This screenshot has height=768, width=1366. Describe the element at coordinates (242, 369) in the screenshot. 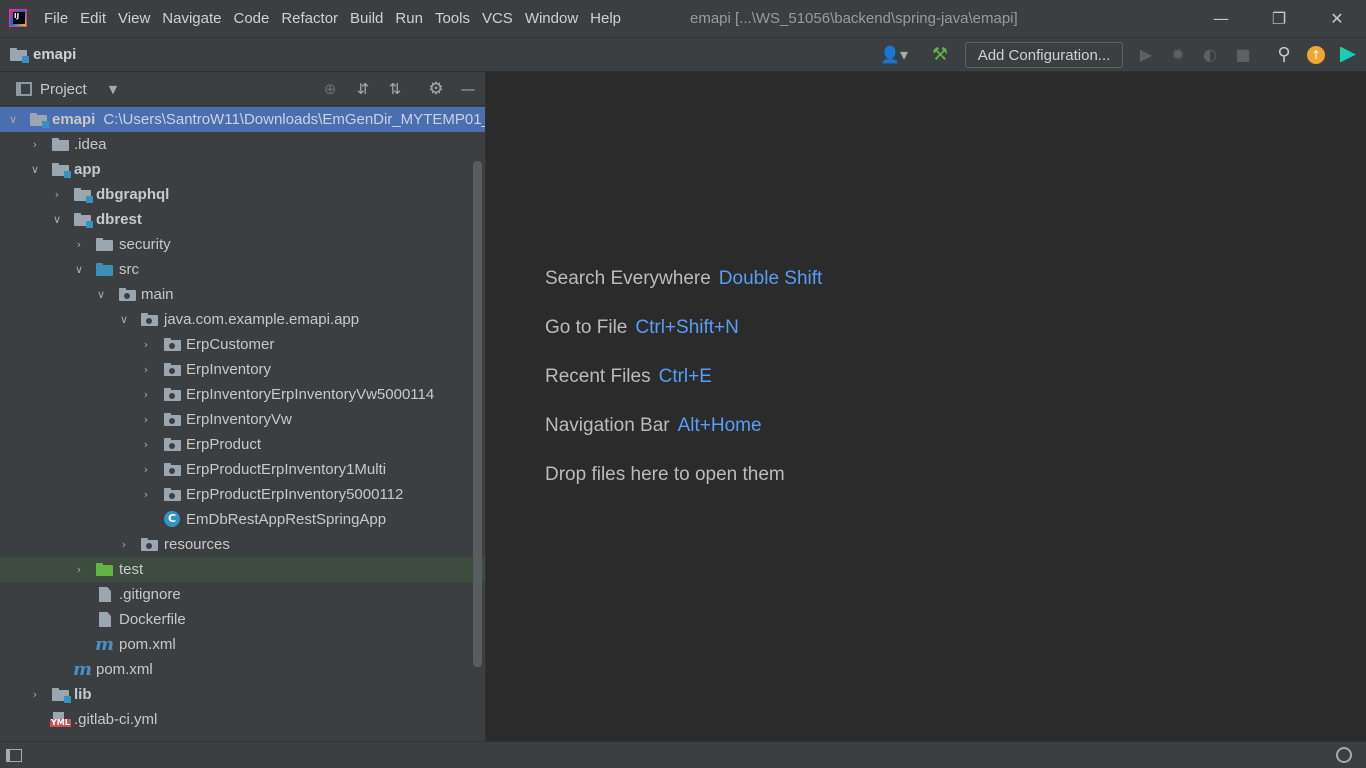

I see `tree-node-erpinventory: › ErpInventory` at that location.